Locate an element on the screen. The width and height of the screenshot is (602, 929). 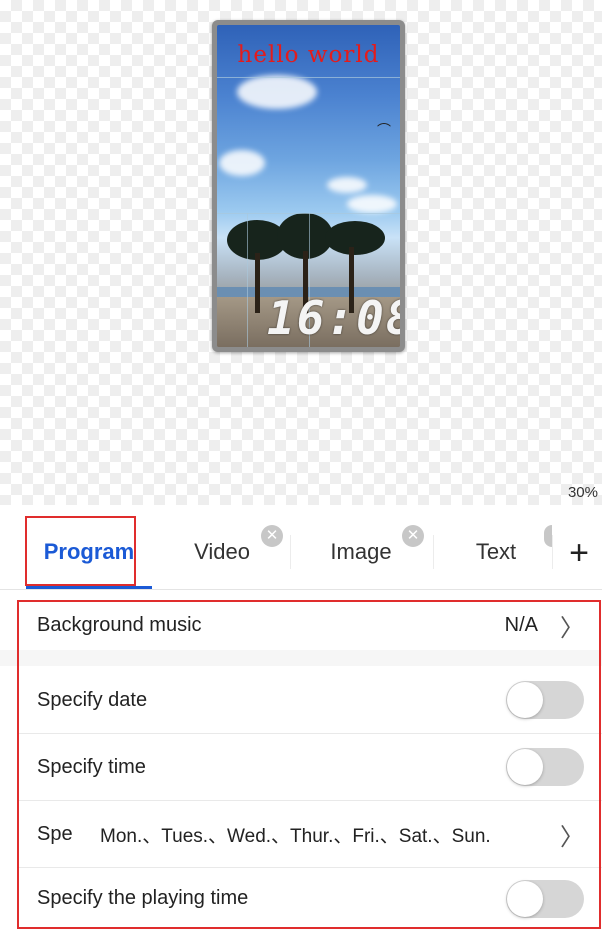
bird-icon: ⌒ is located at coordinates (384, 130).